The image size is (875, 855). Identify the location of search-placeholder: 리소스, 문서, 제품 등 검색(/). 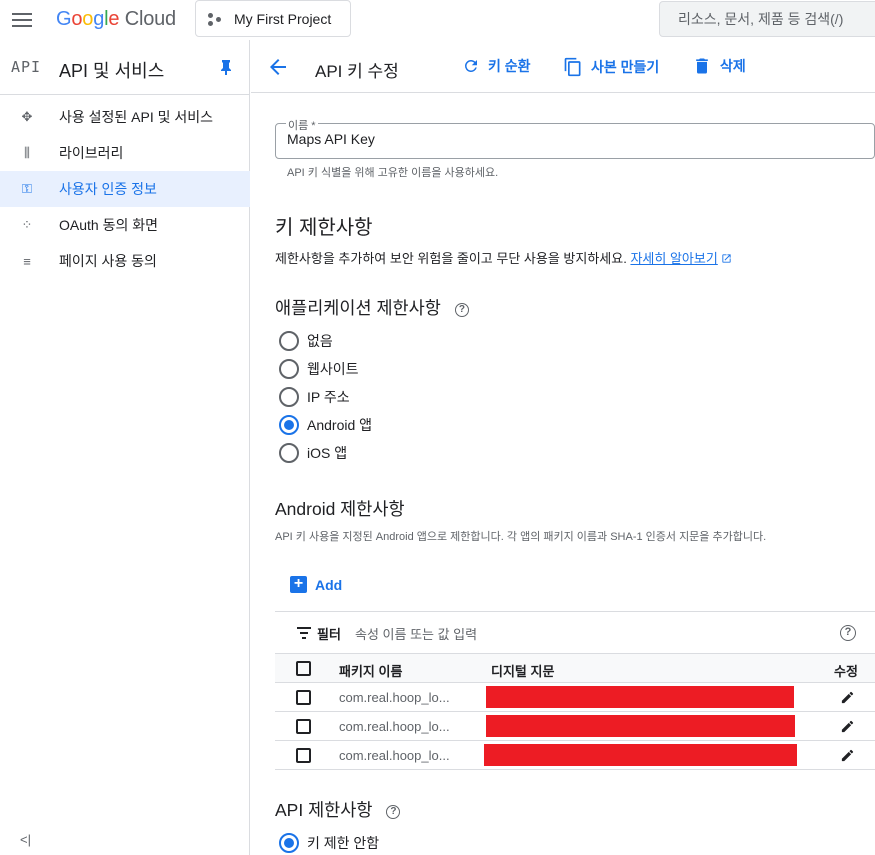
(761, 19).